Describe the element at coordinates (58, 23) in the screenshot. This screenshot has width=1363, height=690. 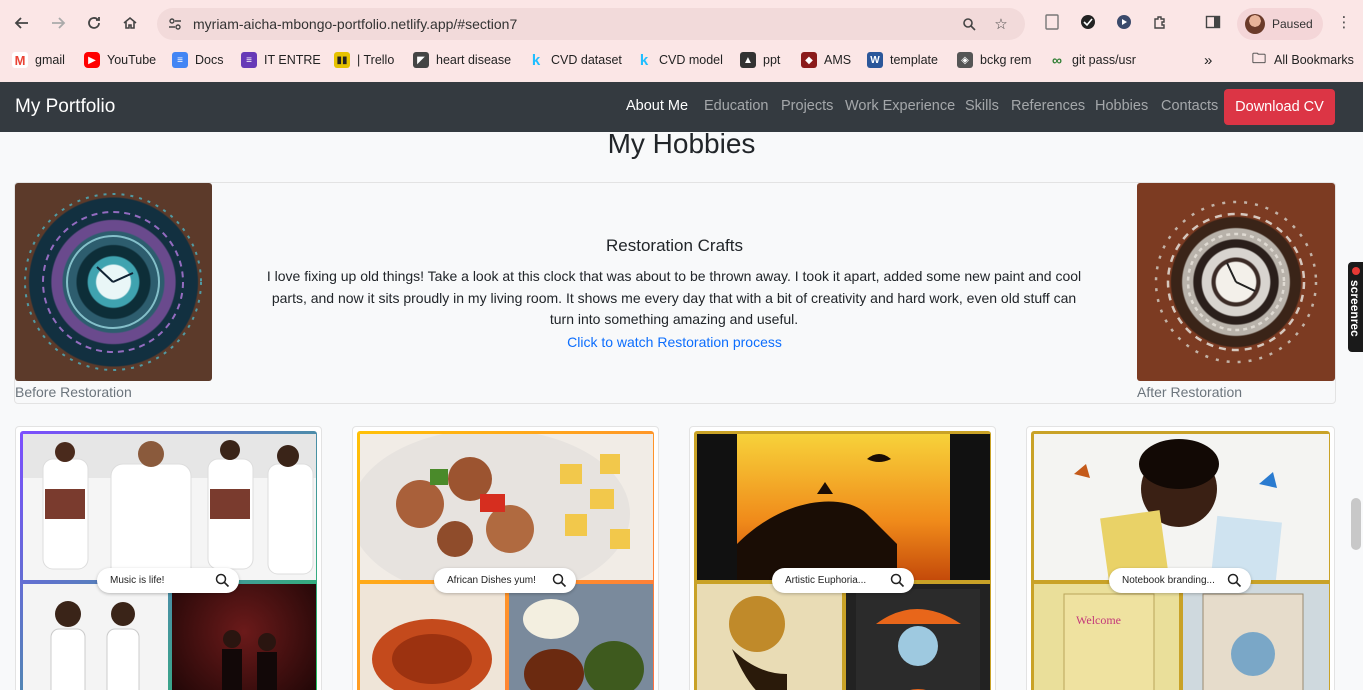
I see `forward-icon` at that location.